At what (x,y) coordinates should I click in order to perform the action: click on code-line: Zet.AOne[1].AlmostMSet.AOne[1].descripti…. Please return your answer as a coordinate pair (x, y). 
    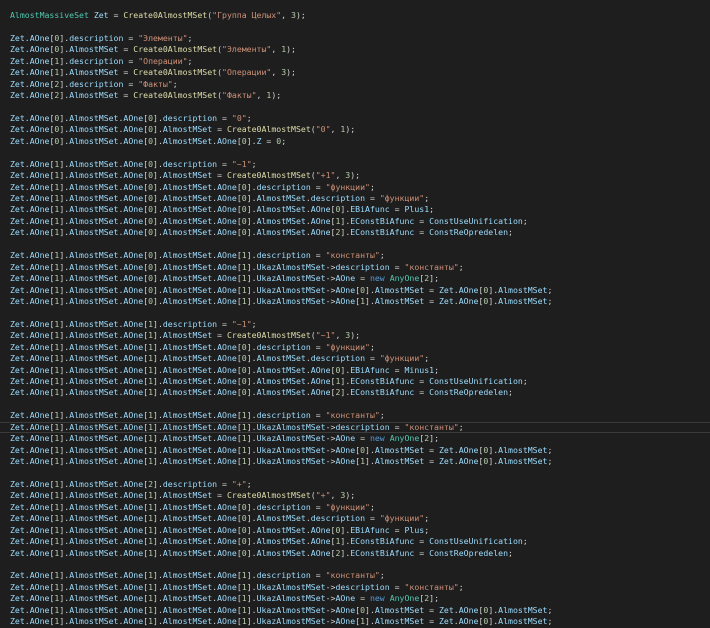
    Looking at the image, I should click on (360, 324).